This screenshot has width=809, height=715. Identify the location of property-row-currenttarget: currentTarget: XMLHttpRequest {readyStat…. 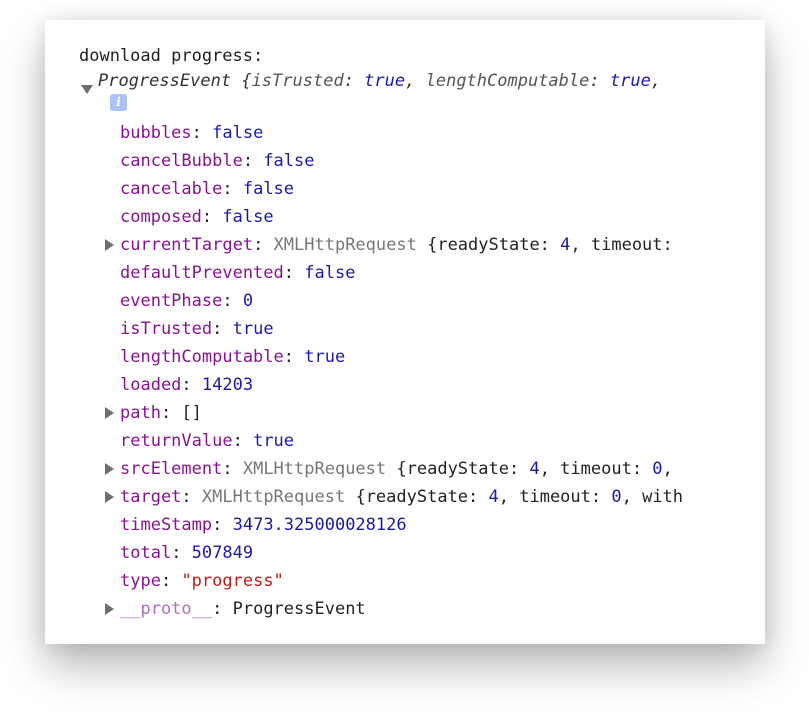
(412, 245).